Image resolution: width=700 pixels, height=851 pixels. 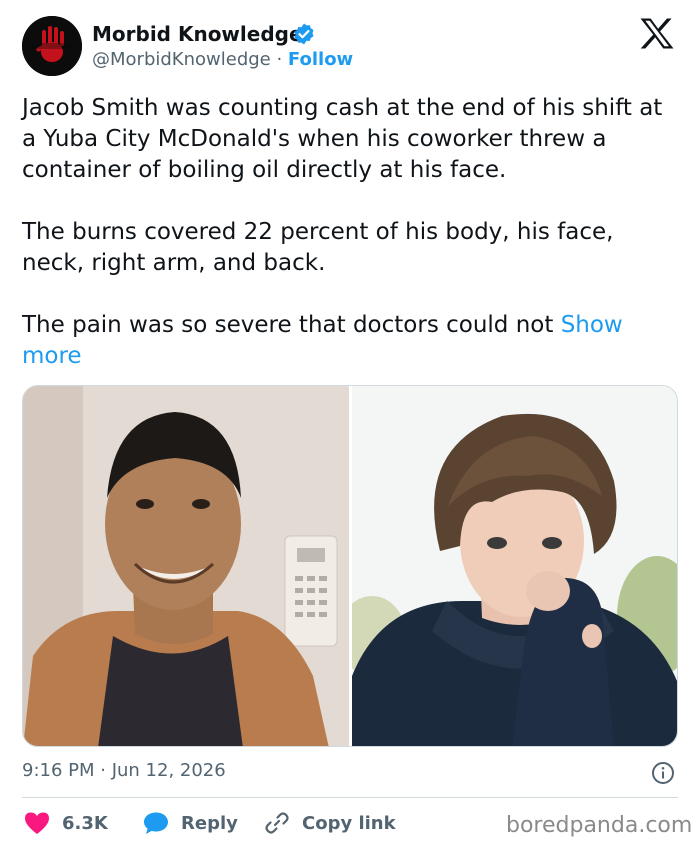 What do you see at coordinates (663, 773) in the screenshot?
I see `info-icon` at bounding box center [663, 773].